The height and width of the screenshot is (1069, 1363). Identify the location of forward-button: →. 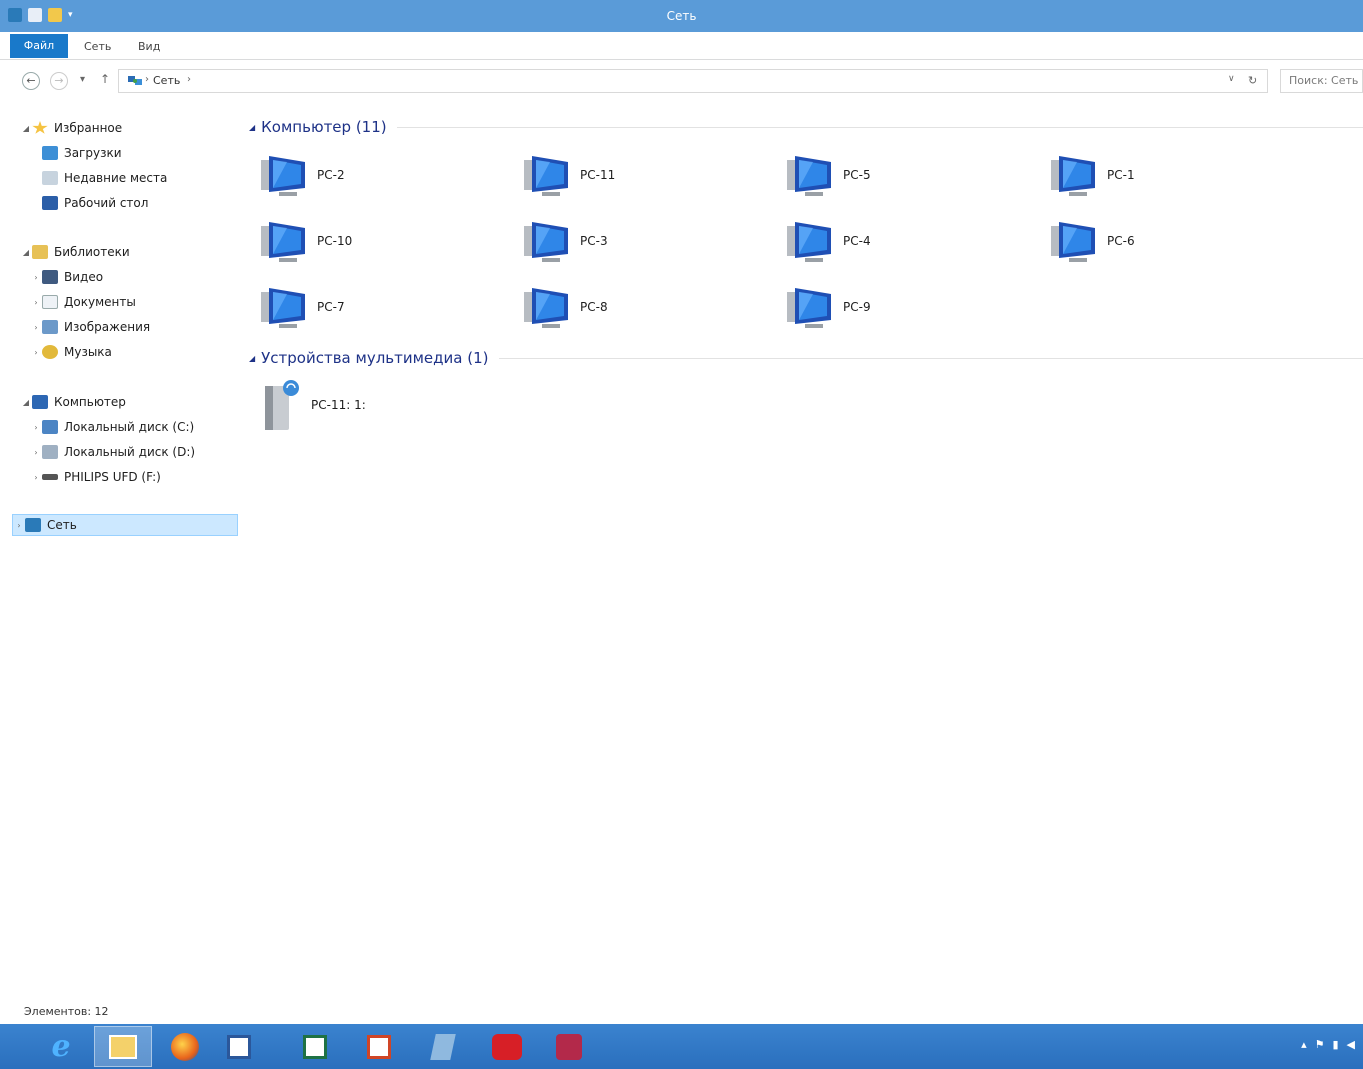
(59, 81).